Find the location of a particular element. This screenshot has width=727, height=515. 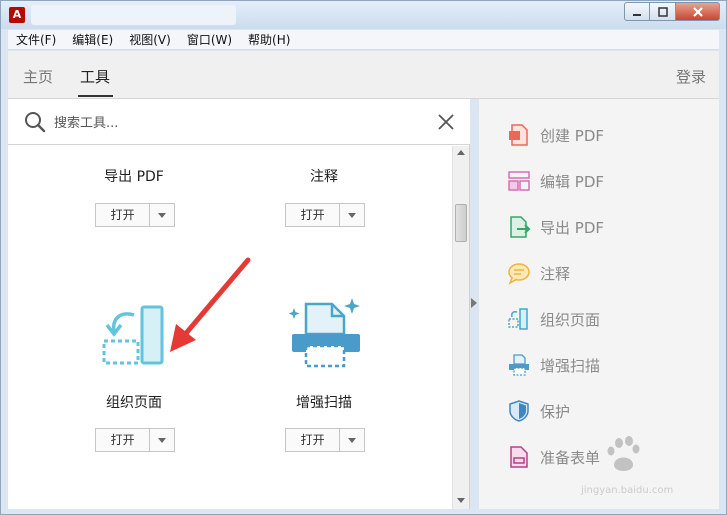

scroll-up-icon is located at coordinates (461, 152).